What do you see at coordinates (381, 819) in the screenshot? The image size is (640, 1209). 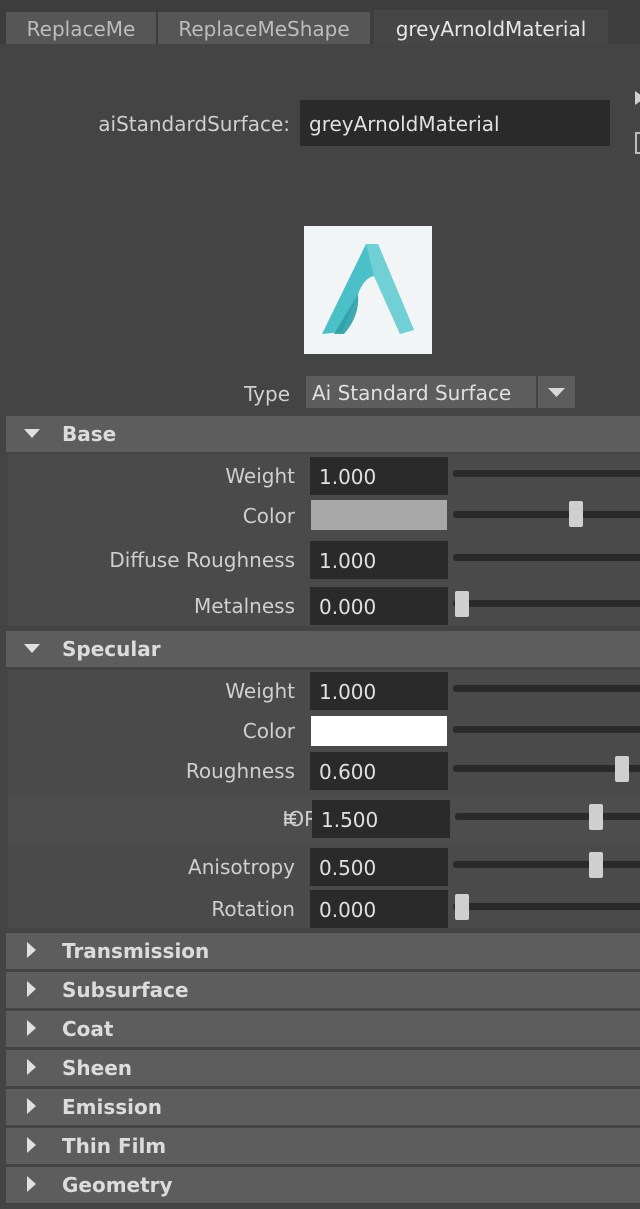 I see `spec-ior-field: 1.500` at bounding box center [381, 819].